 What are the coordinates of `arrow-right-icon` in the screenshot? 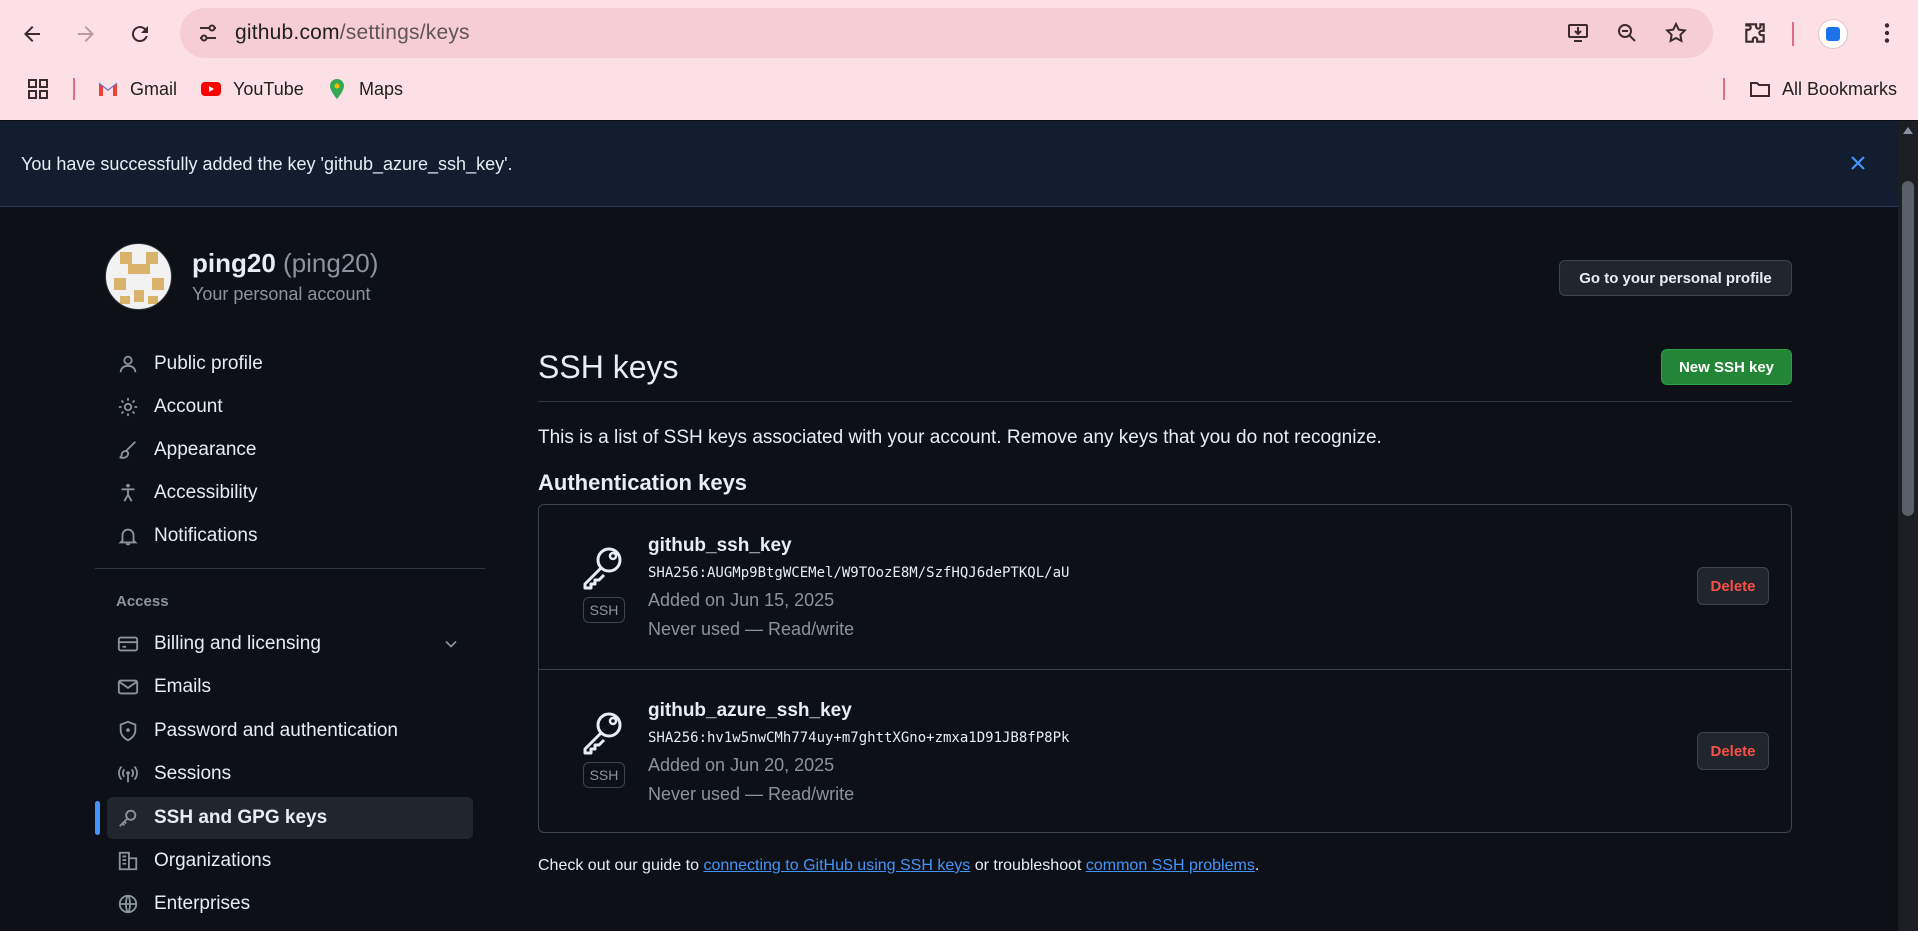 It's located at (86, 34).